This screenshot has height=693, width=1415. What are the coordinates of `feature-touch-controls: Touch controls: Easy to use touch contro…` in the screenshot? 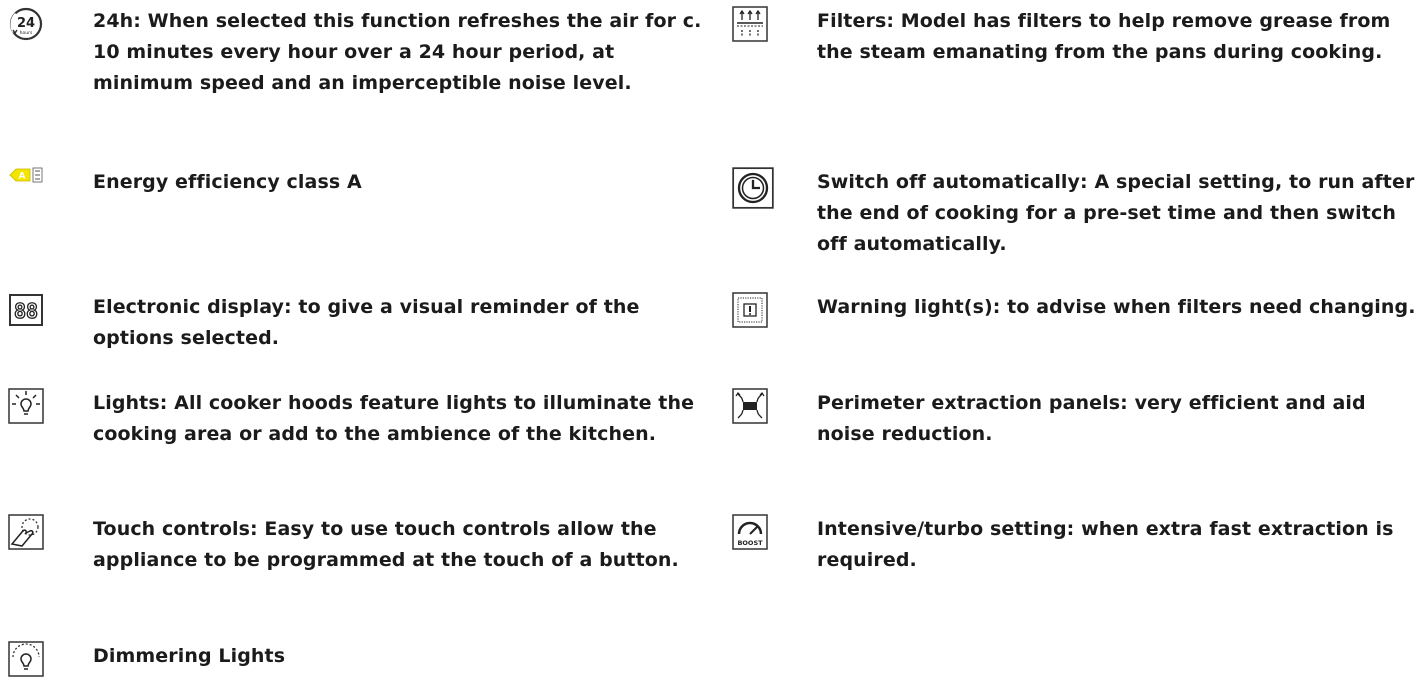 It's located at (368, 564).